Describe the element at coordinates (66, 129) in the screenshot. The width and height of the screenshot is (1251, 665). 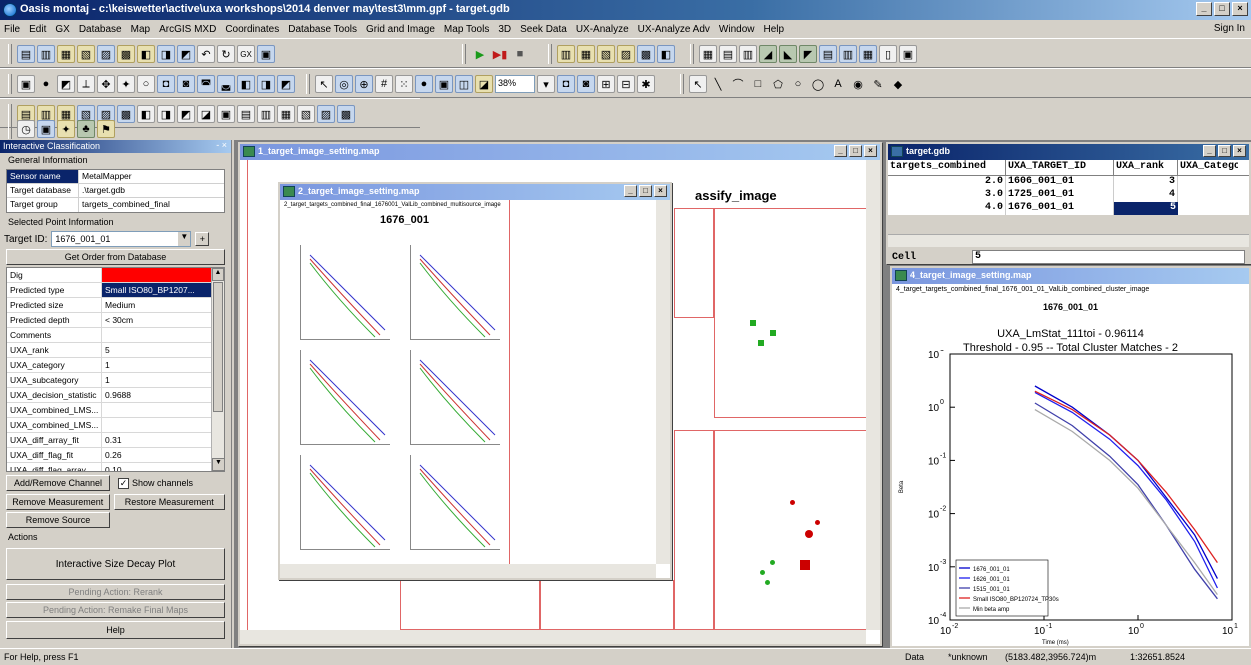
I see `tools-icon: ✦` at that location.